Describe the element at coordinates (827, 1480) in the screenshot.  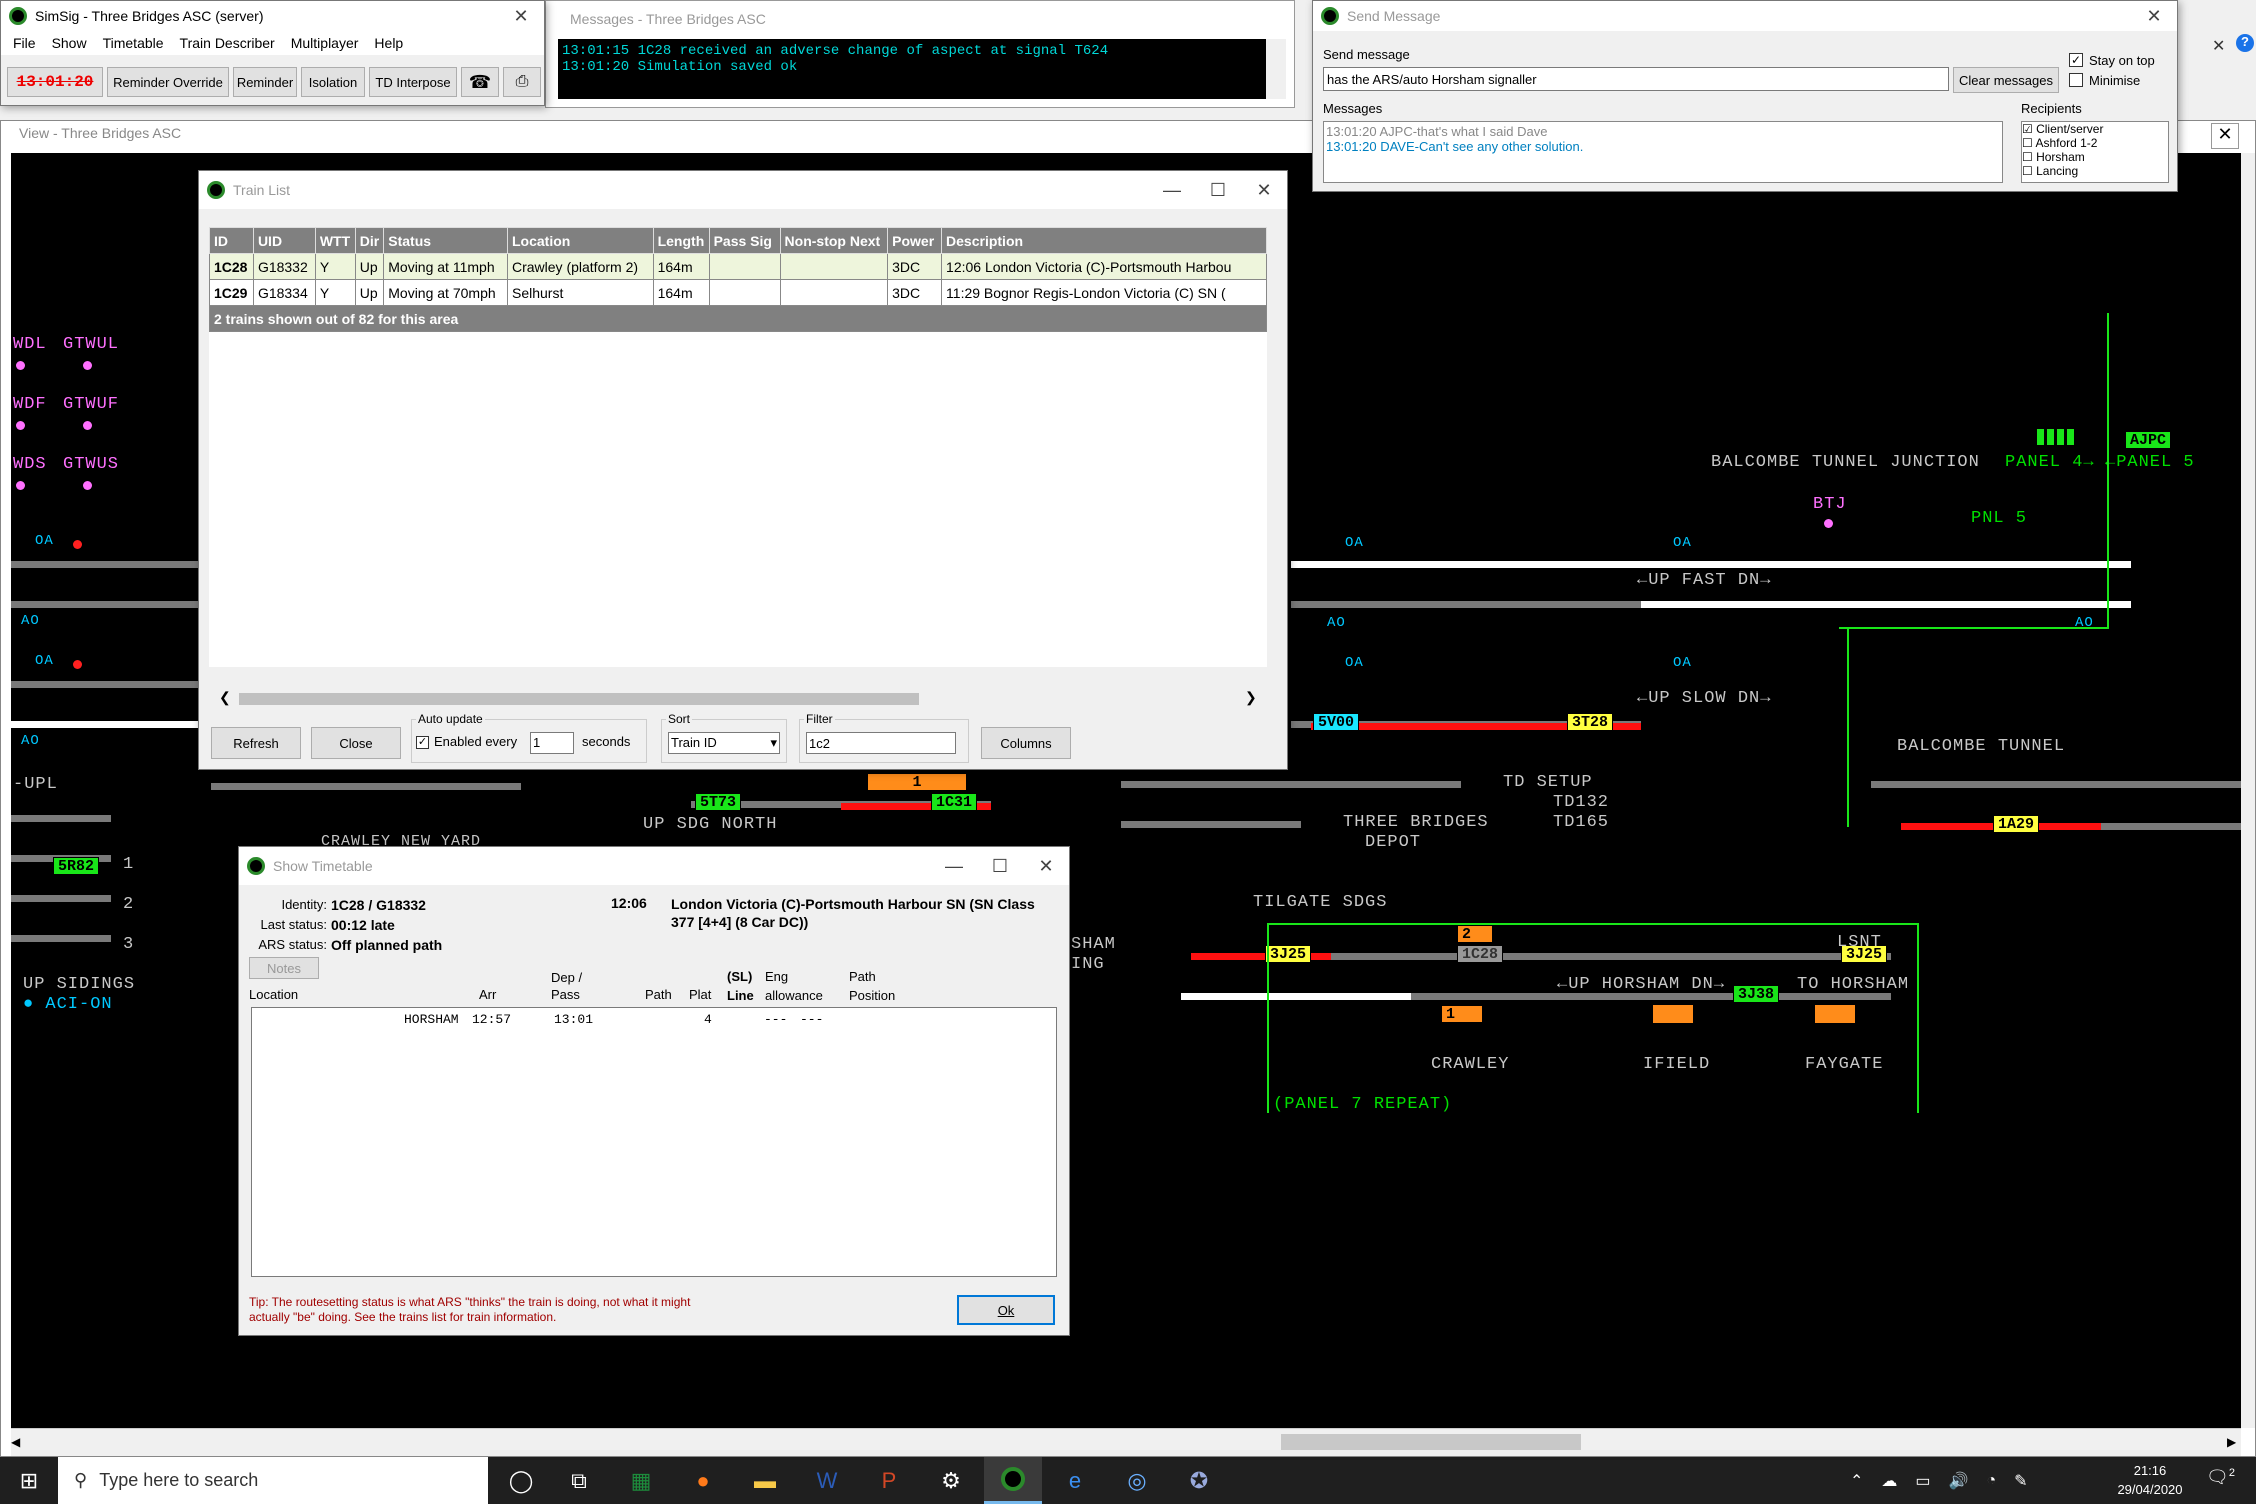
I see `word-icon: W` at that location.